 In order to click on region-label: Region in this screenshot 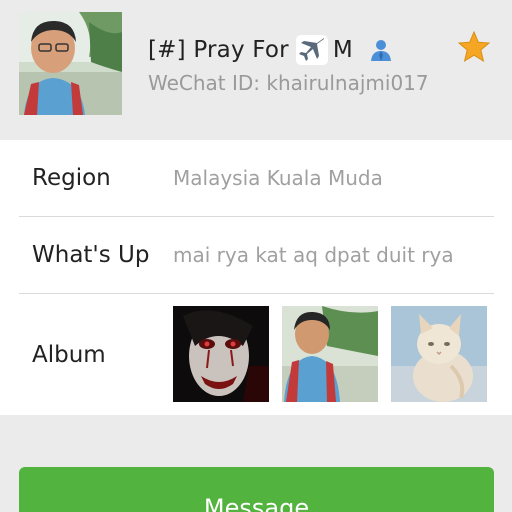, I will do `click(71, 178)`.